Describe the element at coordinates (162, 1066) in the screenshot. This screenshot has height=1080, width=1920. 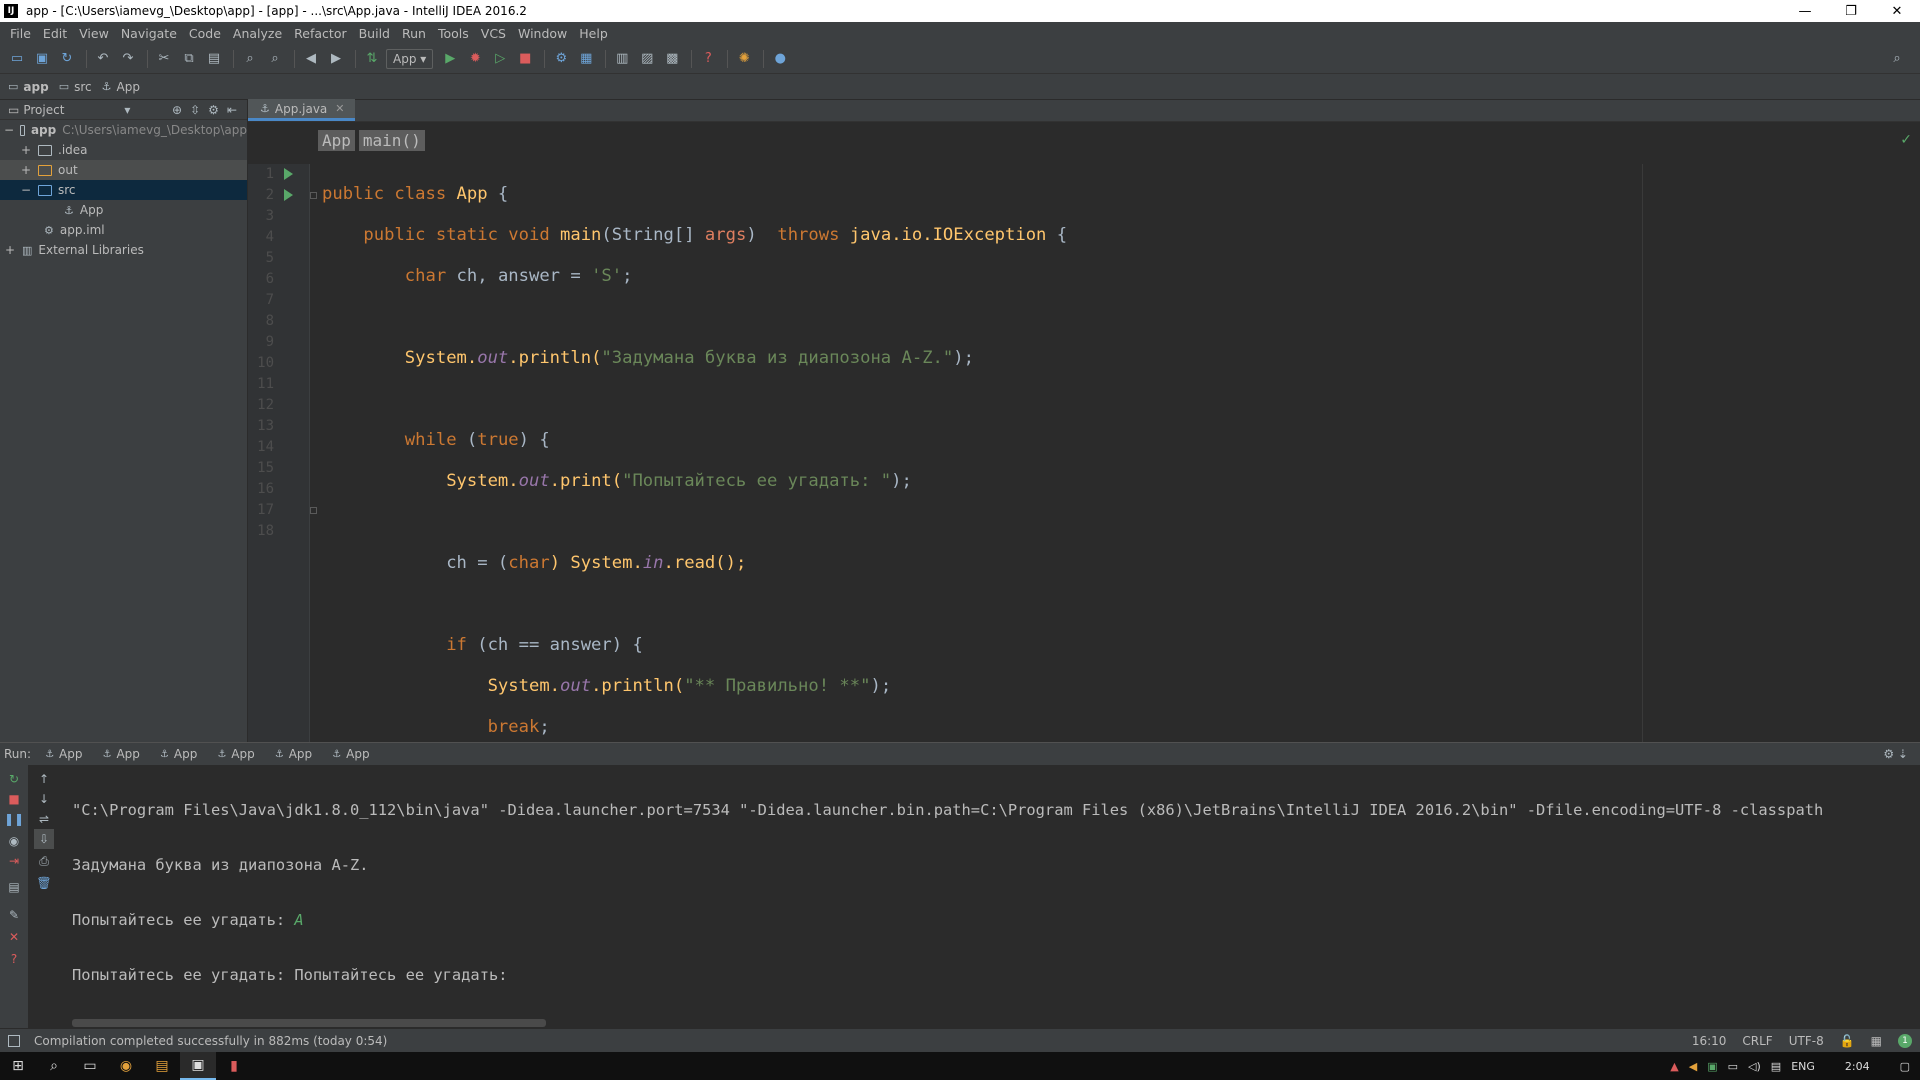
I see `file-explorer-icon: ▤` at that location.